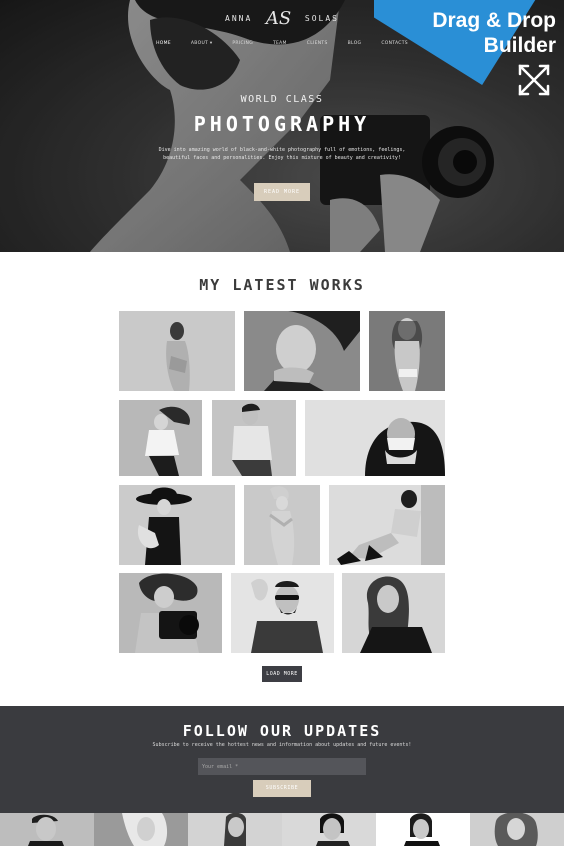 This screenshot has width=564, height=846. What do you see at coordinates (534, 80) in the screenshot?
I see `move-arrows-icon` at bounding box center [534, 80].